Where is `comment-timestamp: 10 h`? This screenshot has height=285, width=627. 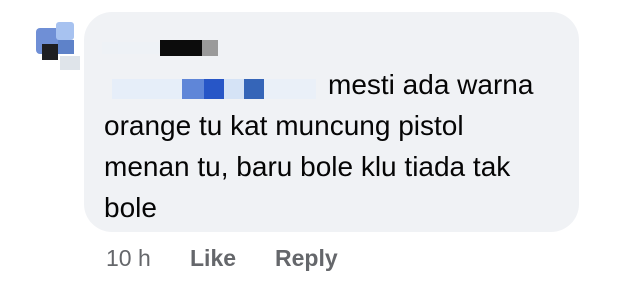
comment-timestamp: 10 h is located at coordinates (128, 258).